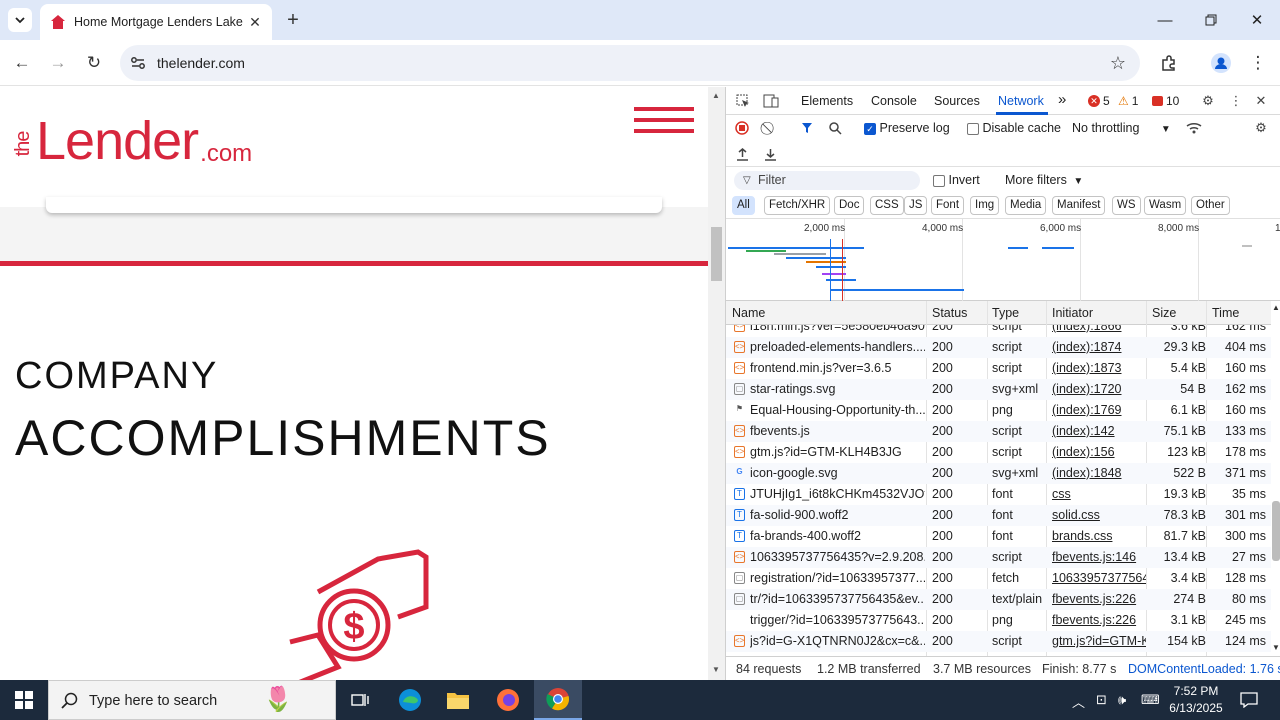  Describe the element at coordinates (1118, 63) in the screenshot. I see `bookmark-star-icon: ☆` at that location.